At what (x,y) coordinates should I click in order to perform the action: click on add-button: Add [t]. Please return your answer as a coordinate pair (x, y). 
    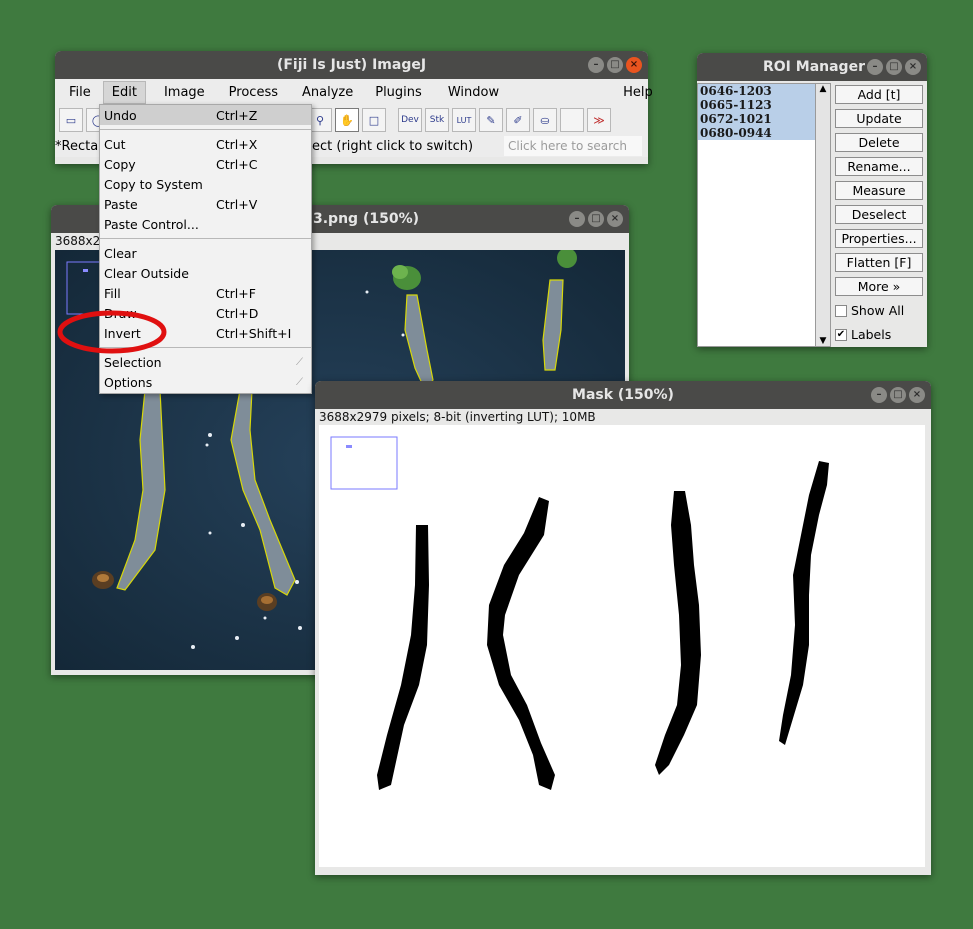
    Looking at the image, I should click on (879, 94).